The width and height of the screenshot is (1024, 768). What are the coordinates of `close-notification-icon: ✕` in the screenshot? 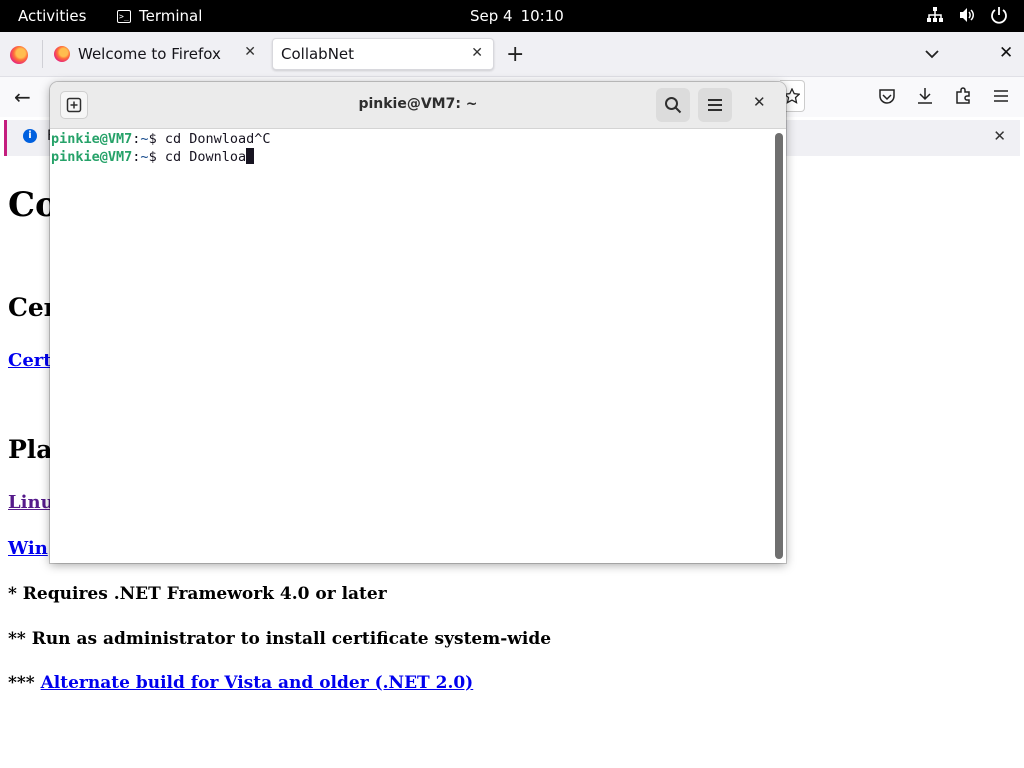 It's located at (999, 136).